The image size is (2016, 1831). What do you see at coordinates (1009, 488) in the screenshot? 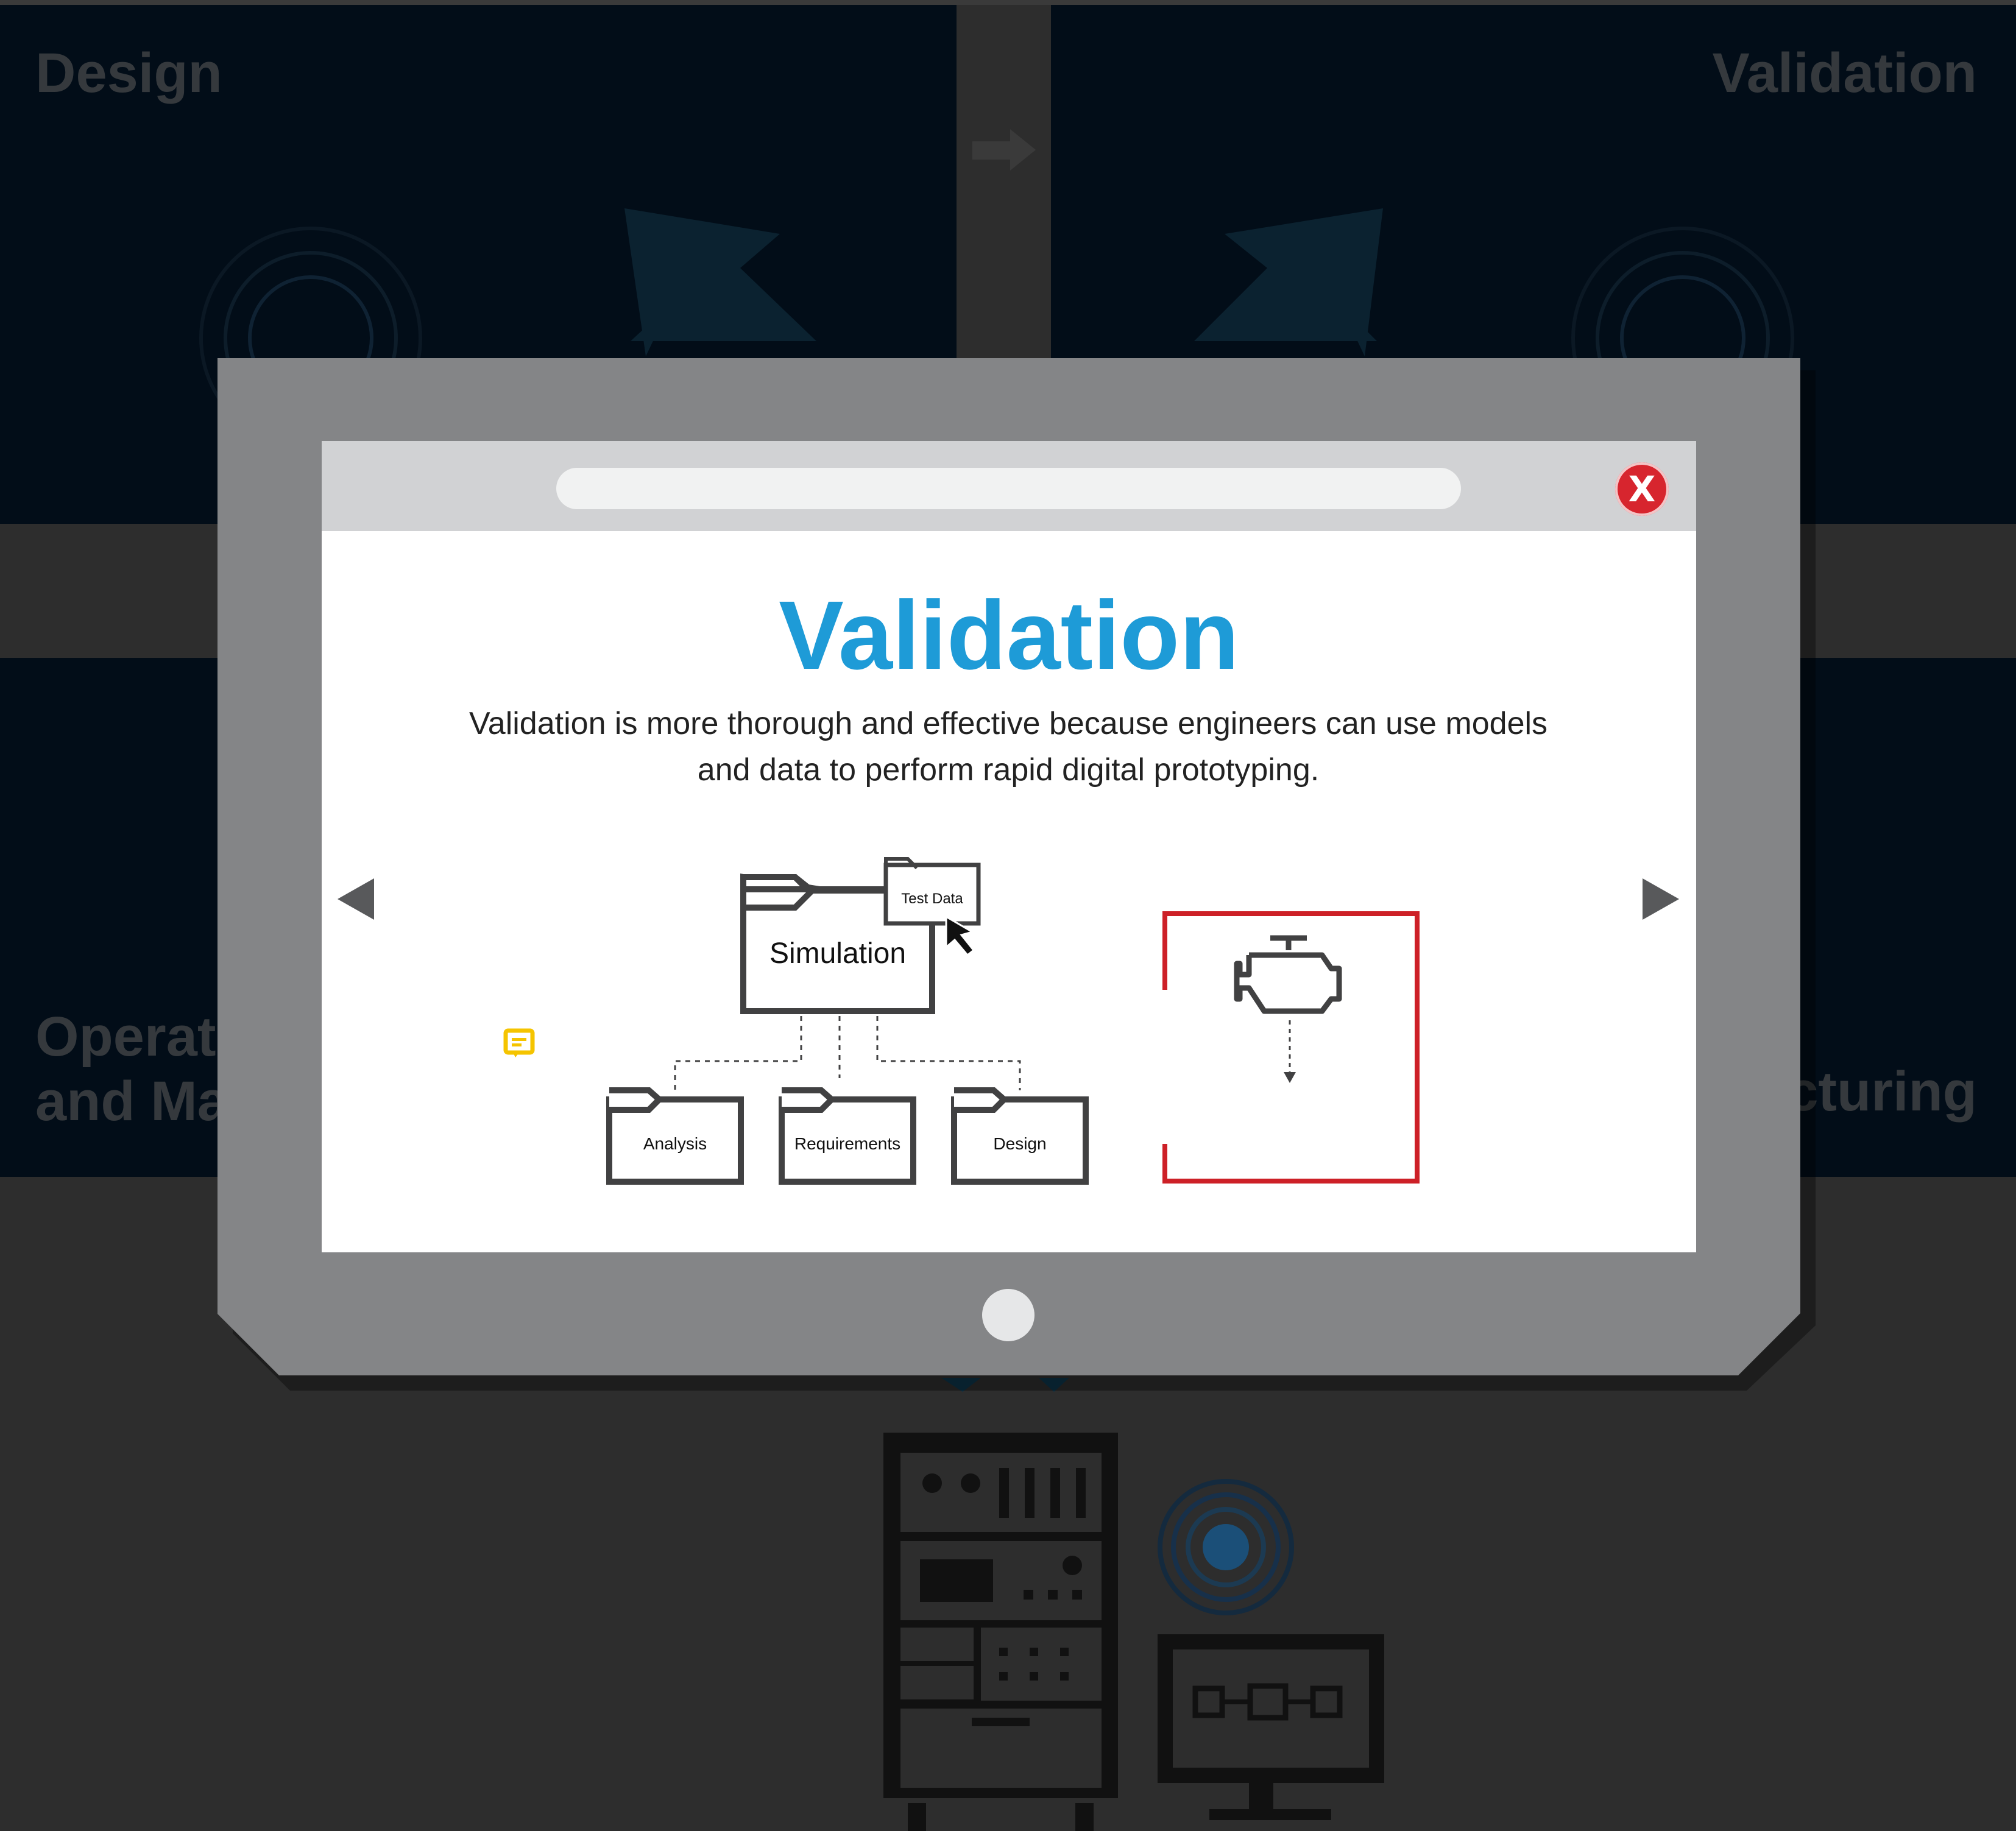
I see `address-bar` at bounding box center [1009, 488].